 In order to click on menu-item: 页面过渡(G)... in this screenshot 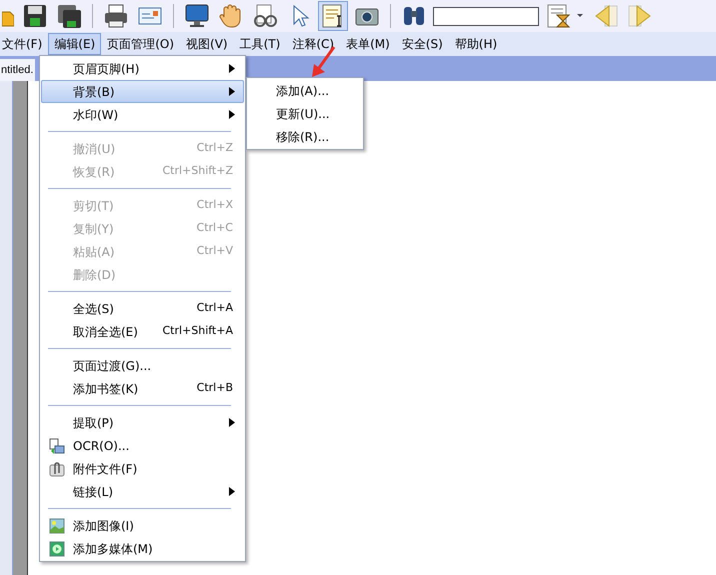, I will do `click(142, 365)`.